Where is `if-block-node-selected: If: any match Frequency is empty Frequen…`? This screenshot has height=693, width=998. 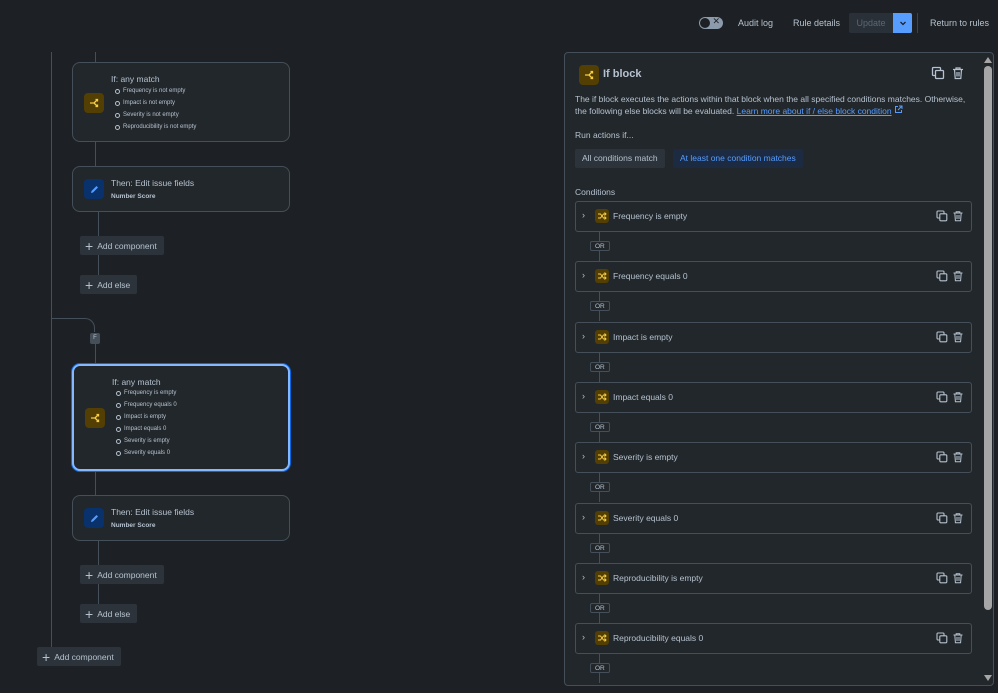 if-block-node-selected: If: any match Frequency is empty Frequen… is located at coordinates (181, 417).